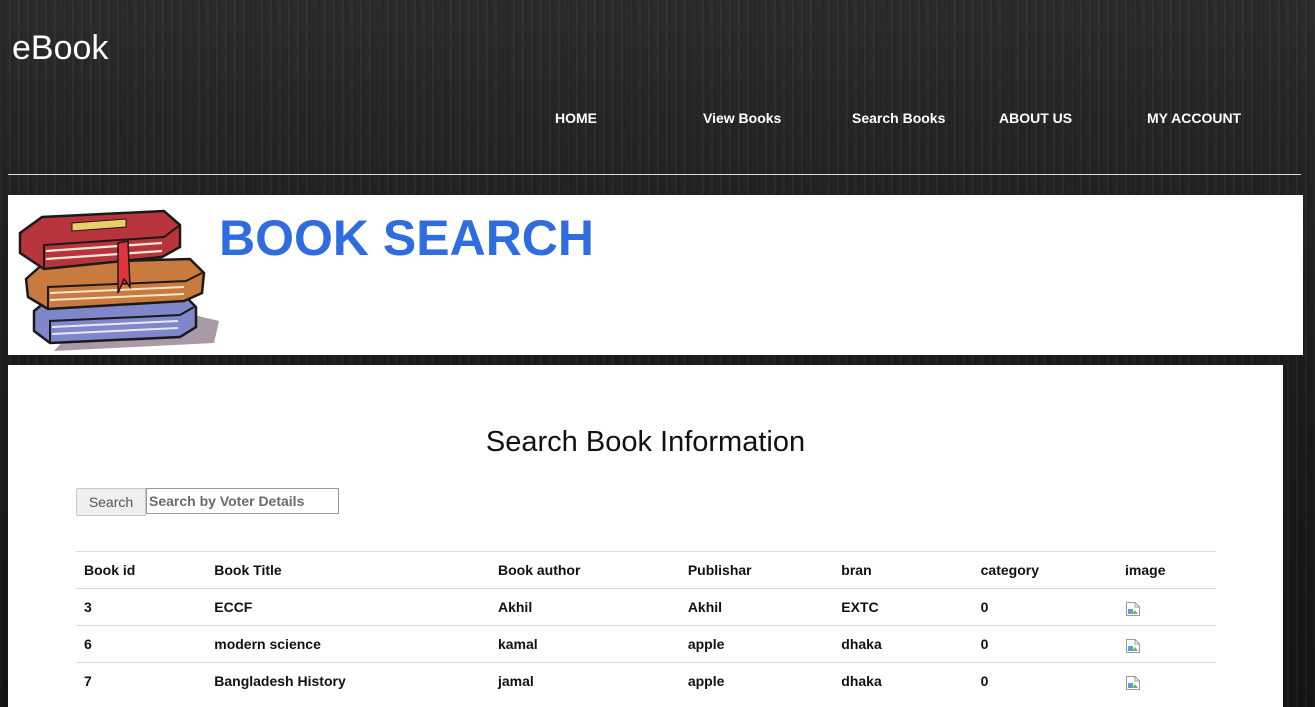  What do you see at coordinates (348, 607) in the screenshot?
I see `cell-book-title: ECCF` at bounding box center [348, 607].